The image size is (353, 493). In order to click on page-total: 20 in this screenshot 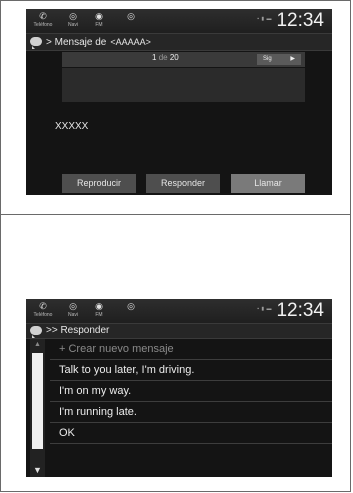, I will do `click(174, 57)`.